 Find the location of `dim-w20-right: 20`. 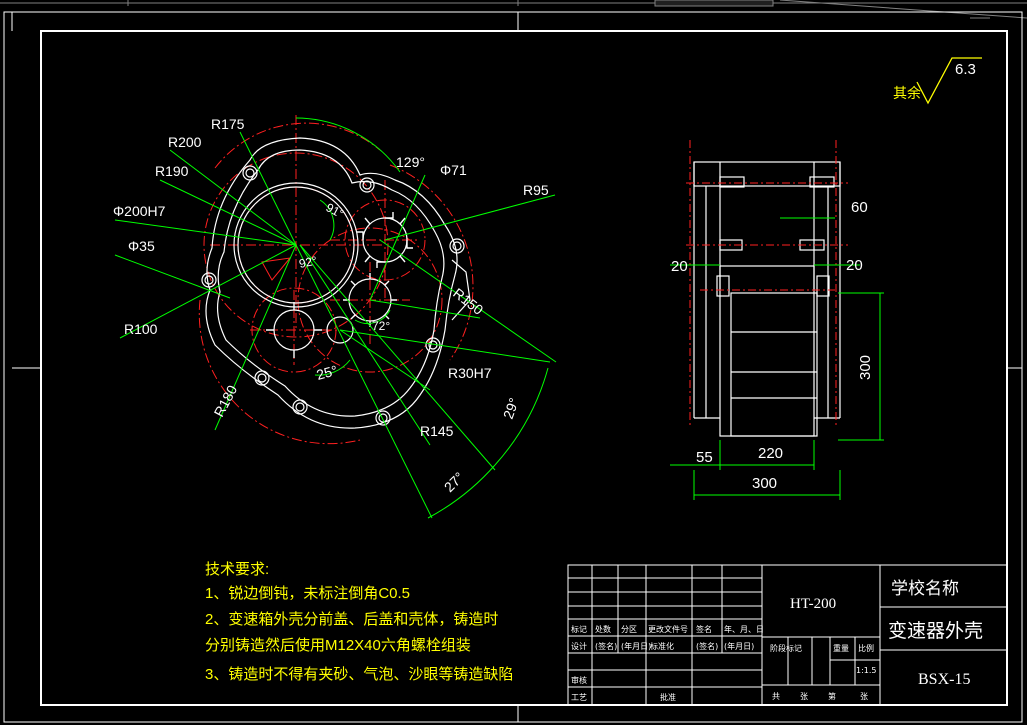

dim-w20-right: 20 is located at coordinates (854, 265).